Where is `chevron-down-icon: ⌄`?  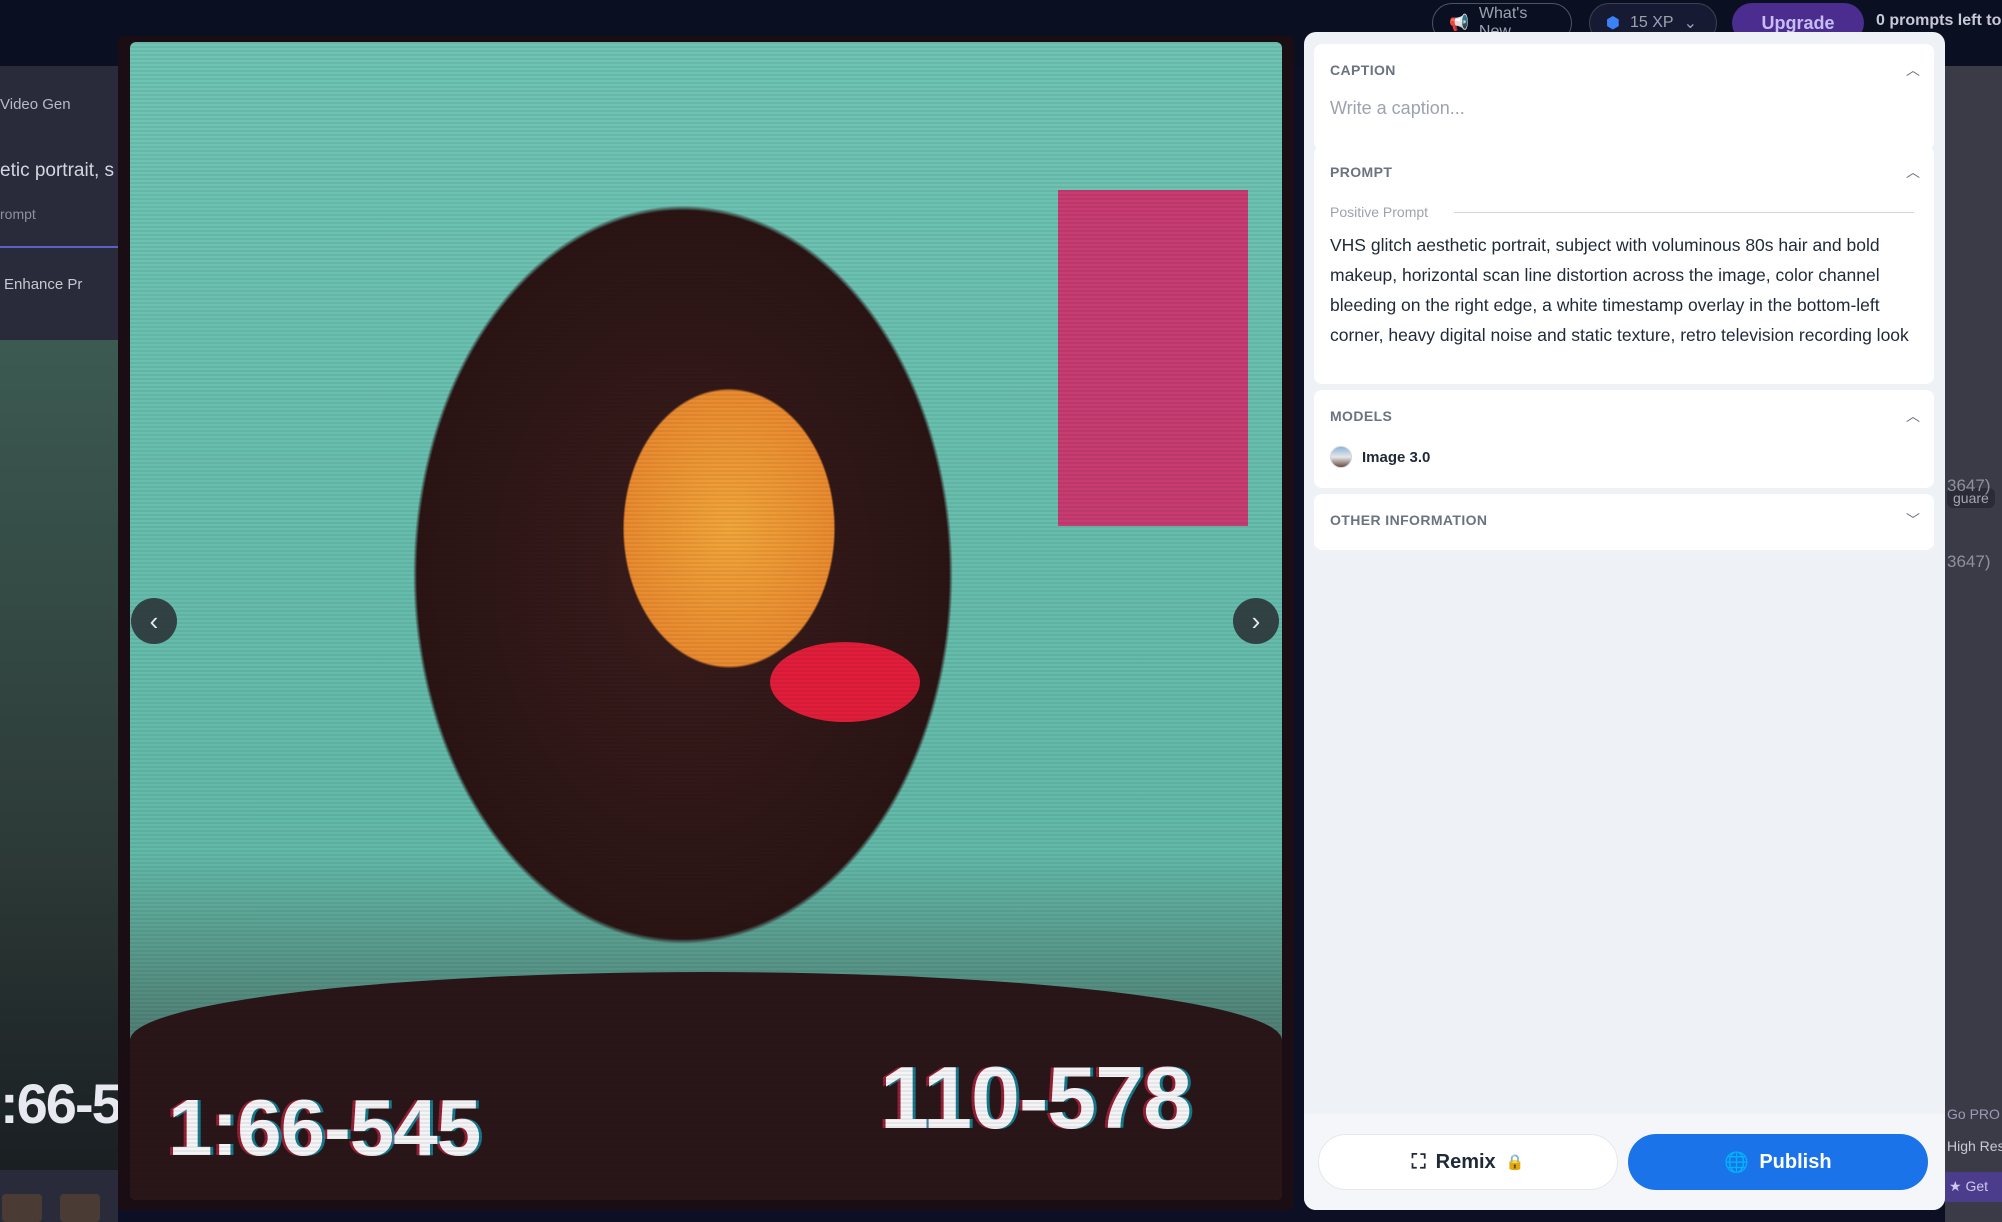
chevron-down-icon: ⌄ is located at coordinates (1690, 23).